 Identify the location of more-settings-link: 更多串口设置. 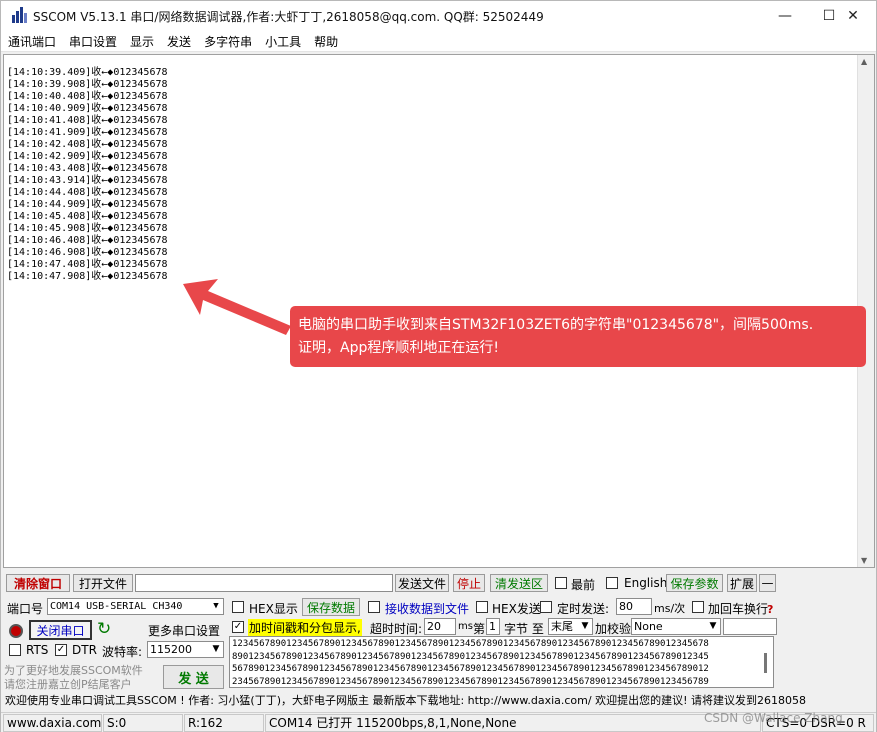
(184, 630).